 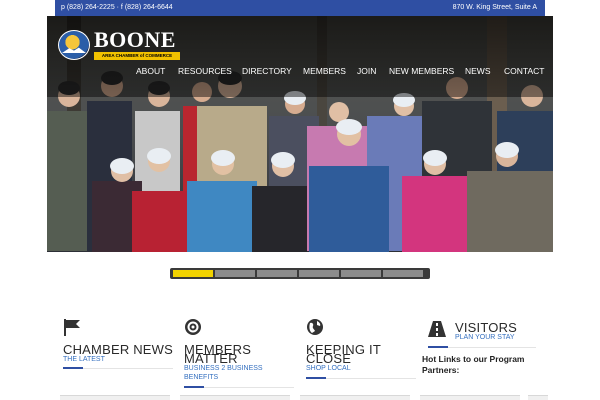 I want to click on slider-pager, so click(x=300, y=273).